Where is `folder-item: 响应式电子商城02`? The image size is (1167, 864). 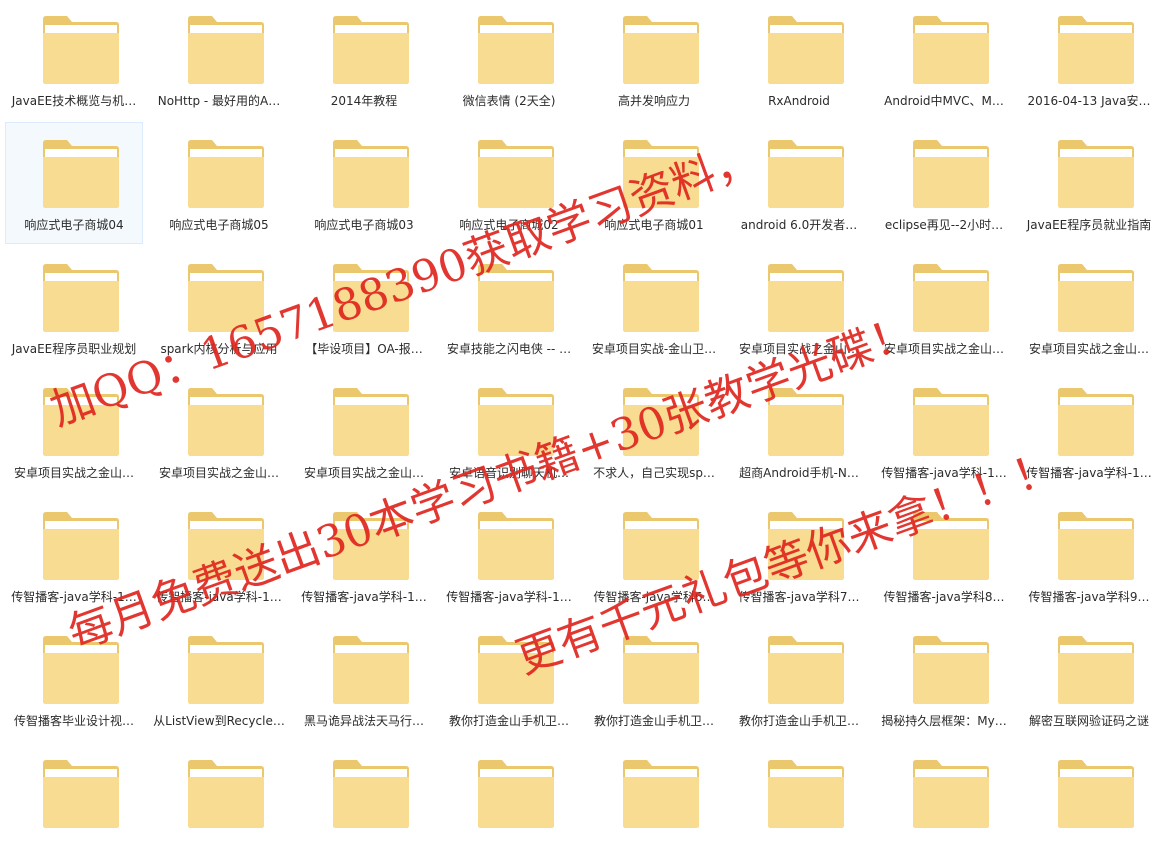
folder-item: 响应式电子商城02 is located at coordinates (509, 183).